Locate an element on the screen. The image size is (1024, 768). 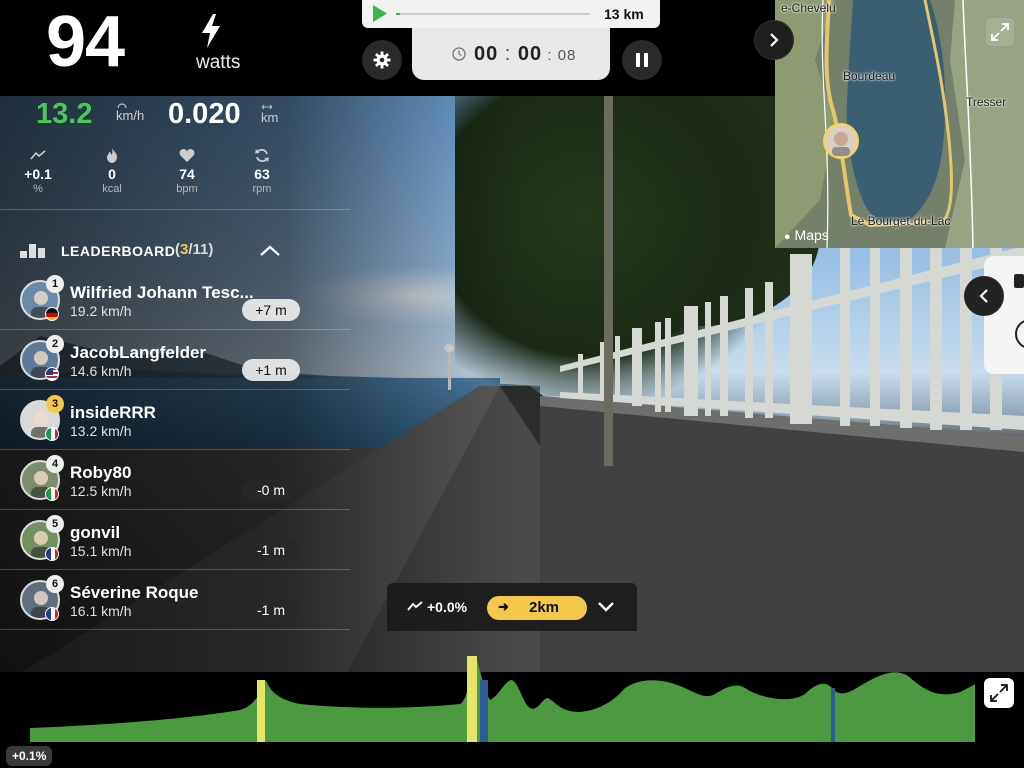
chevron-right-icon is located at coordinates (774, 40).